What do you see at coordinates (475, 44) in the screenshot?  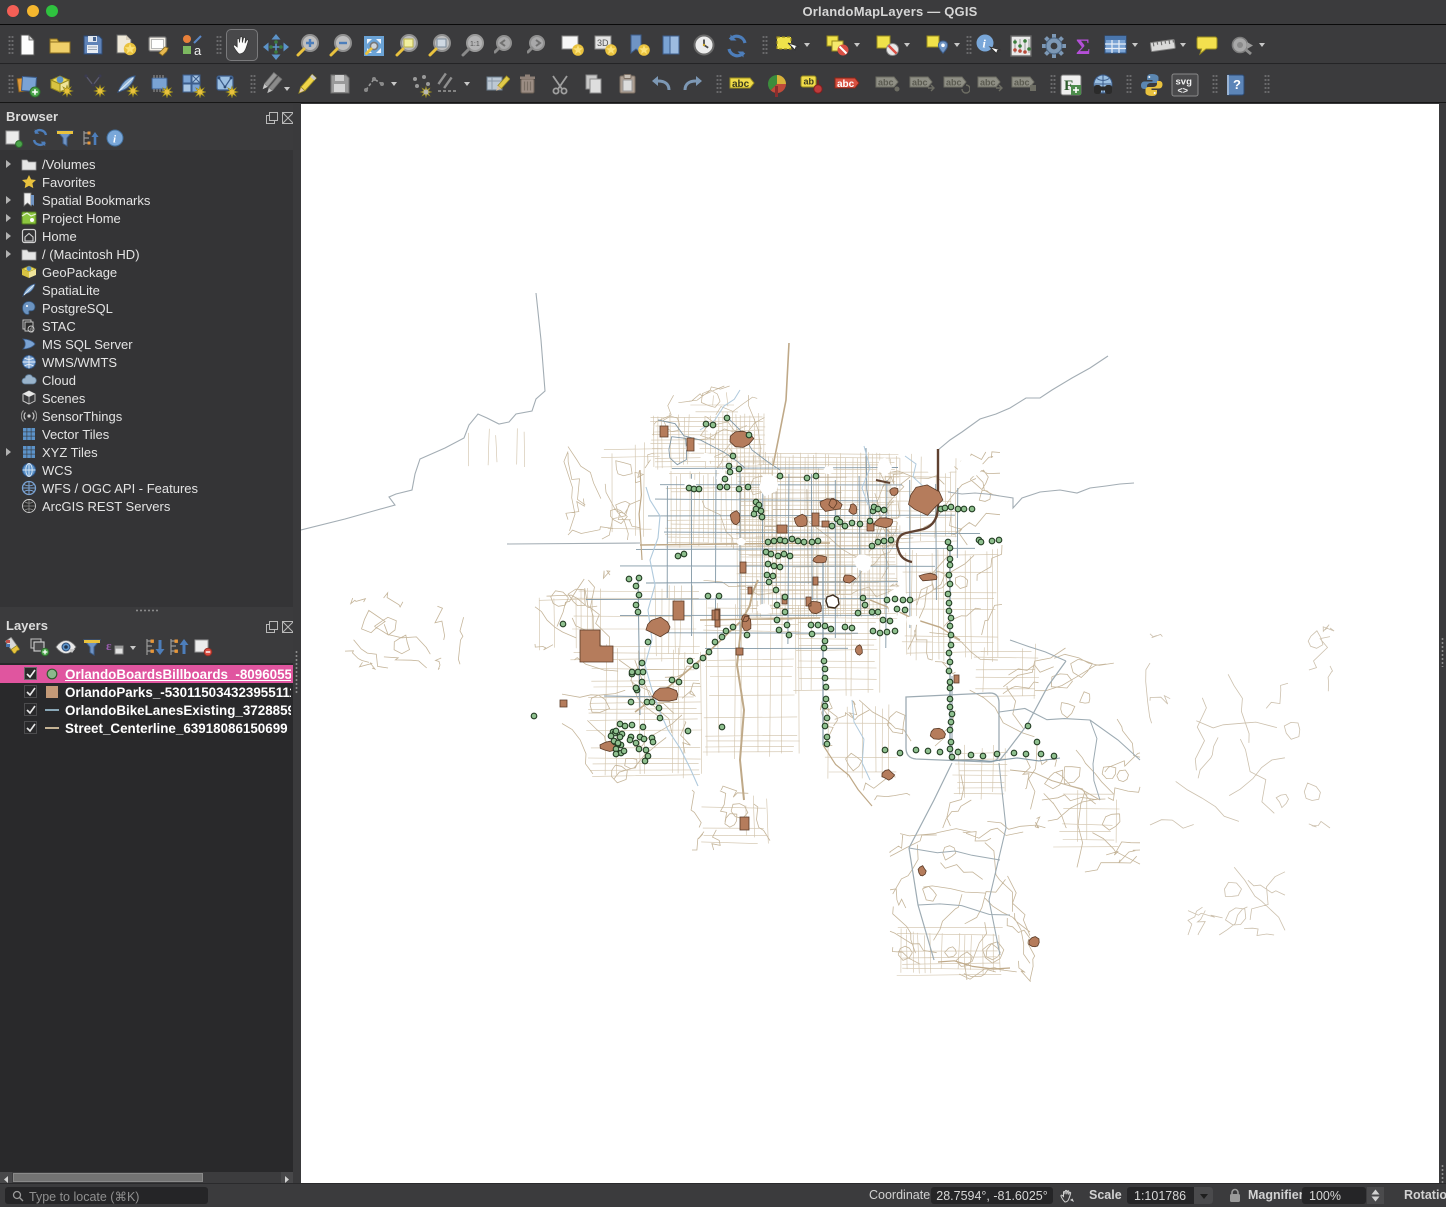 I see `svg-text: 1:1` at bounding box center [475, 44].